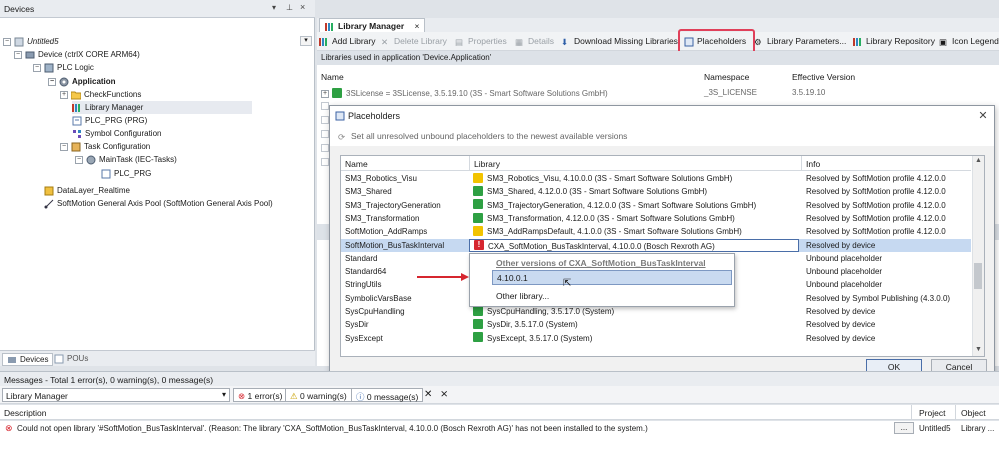  What do you see at coordinates (417, 26) in the screenshot?
I see `close-tab-icon: ×` at bounding box center [417, 26].